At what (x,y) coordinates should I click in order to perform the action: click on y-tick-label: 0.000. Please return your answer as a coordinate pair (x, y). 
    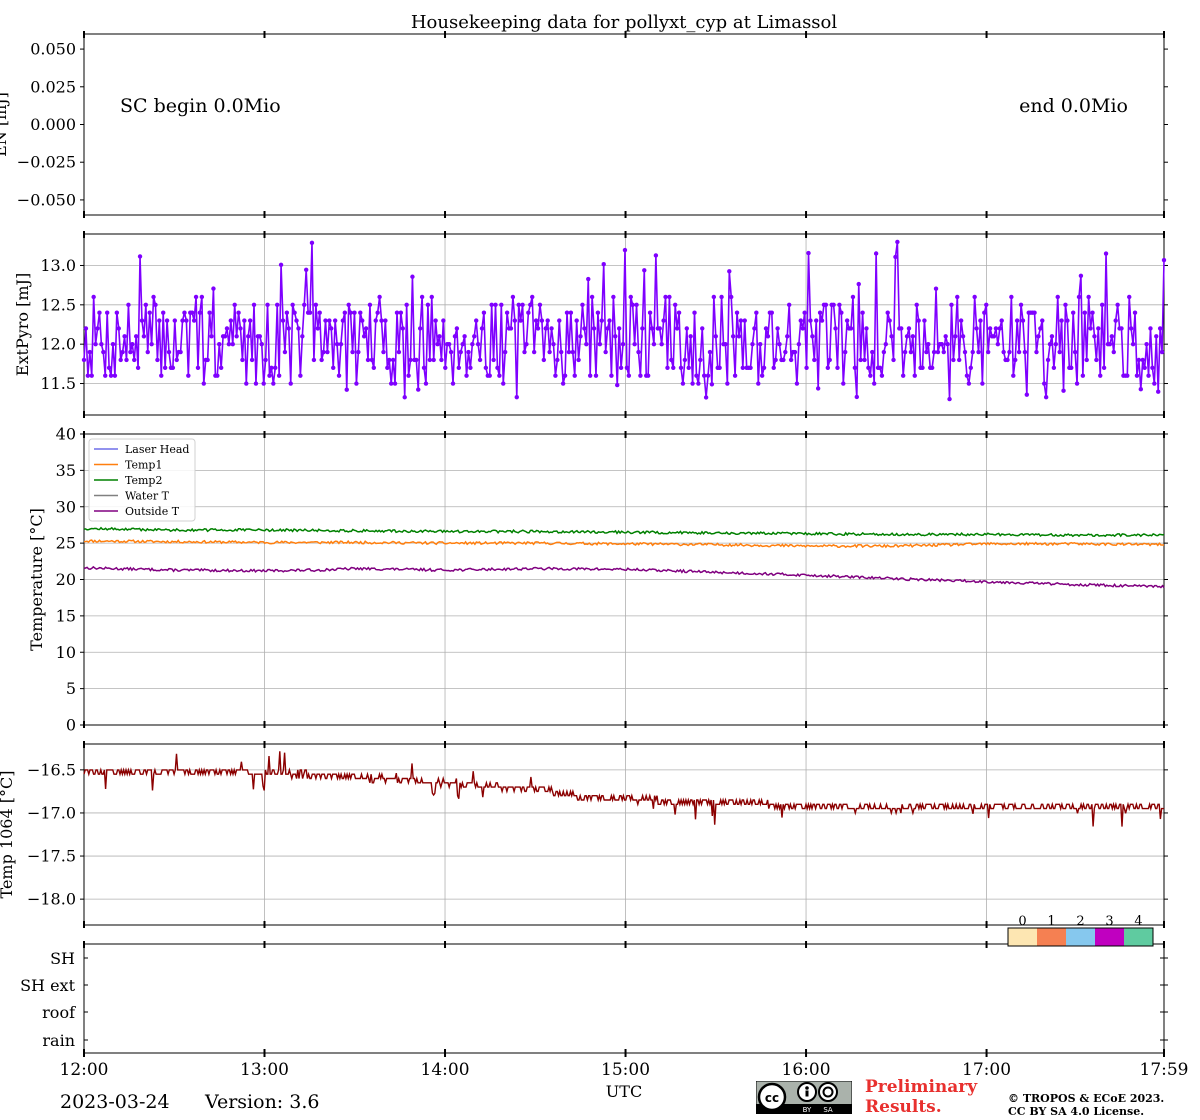
    Looking at the image, I should click on (53, 124).